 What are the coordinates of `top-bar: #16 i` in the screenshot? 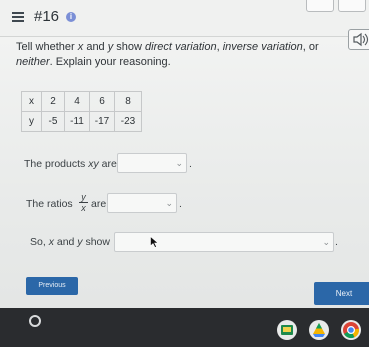 It's located at (184, 18).